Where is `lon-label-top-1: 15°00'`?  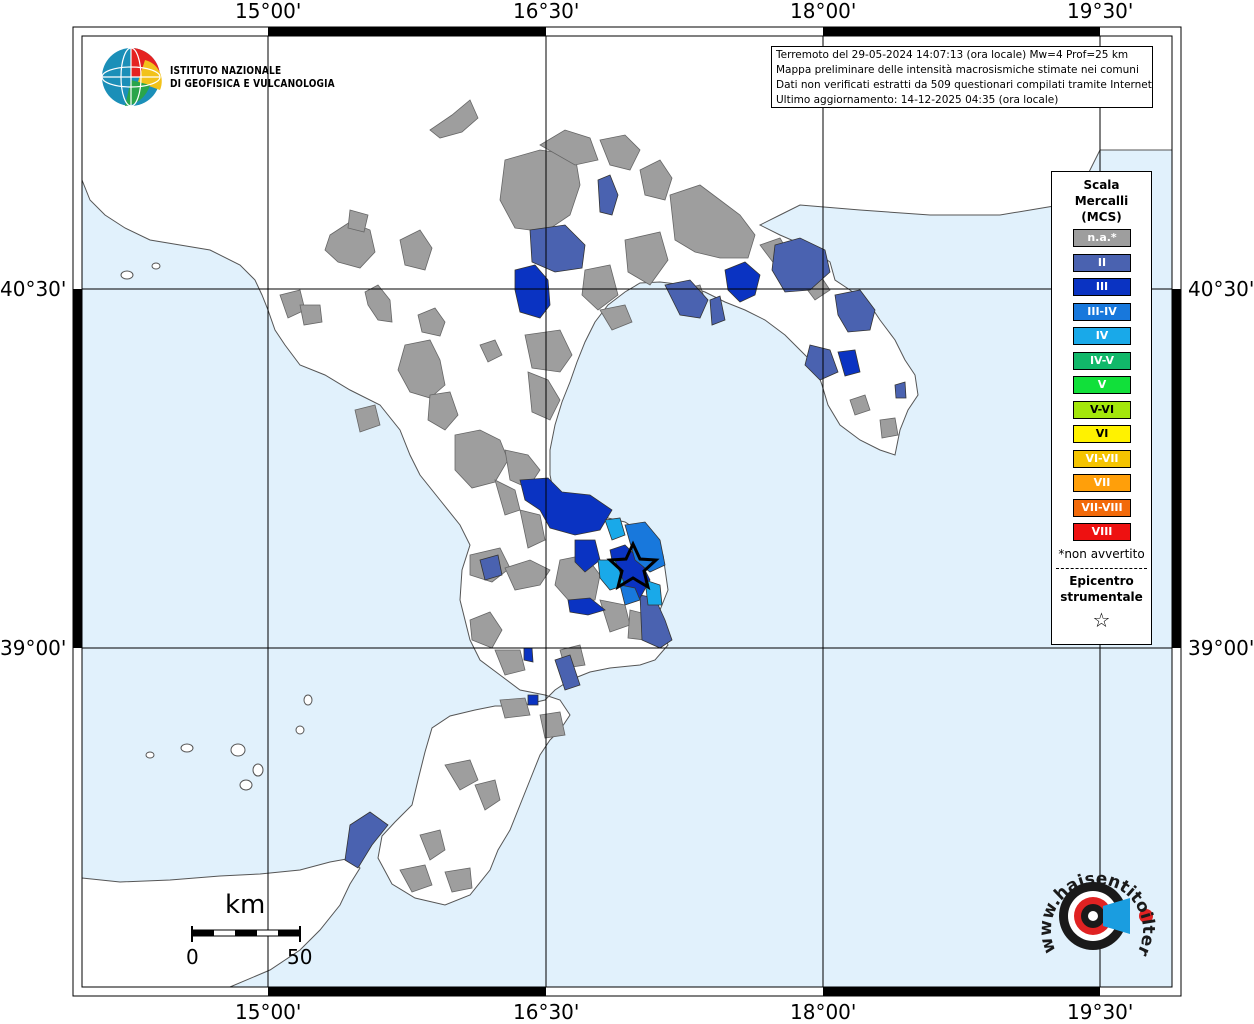
lon-label-top-1: 15°00' is located at coordinates (268, 11).